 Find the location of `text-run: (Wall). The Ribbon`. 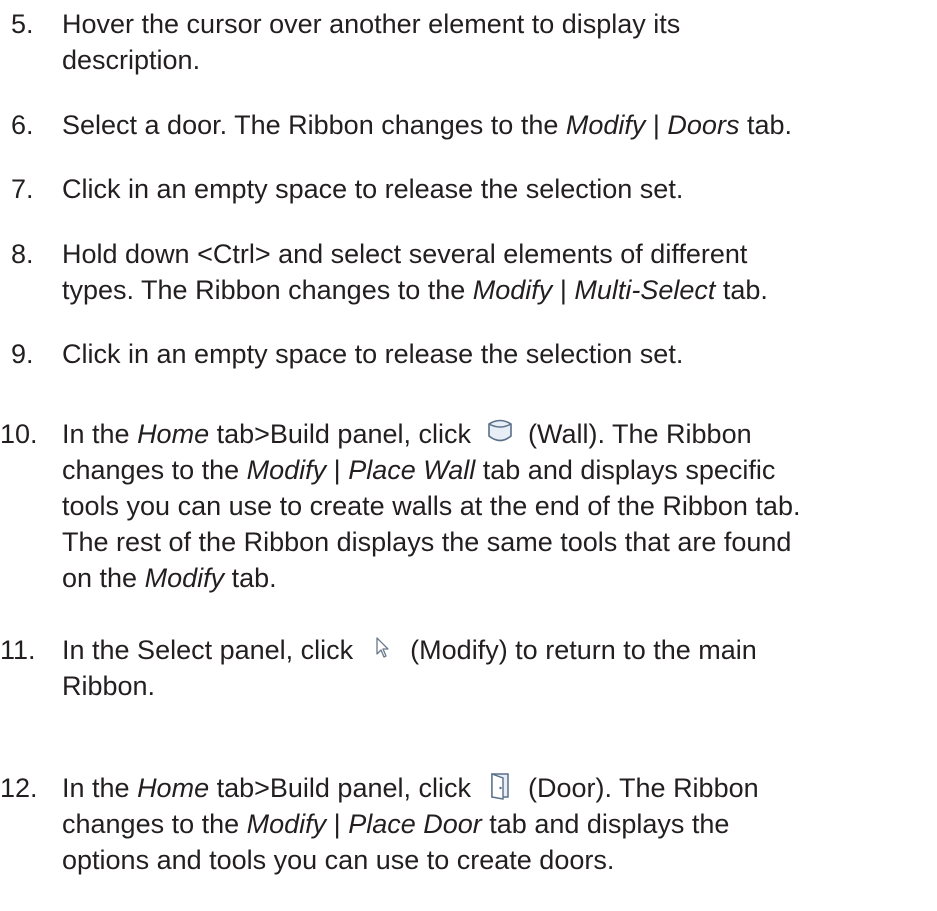

text-run: (Wall). The Ribbon is located at coordinates (636, 434).